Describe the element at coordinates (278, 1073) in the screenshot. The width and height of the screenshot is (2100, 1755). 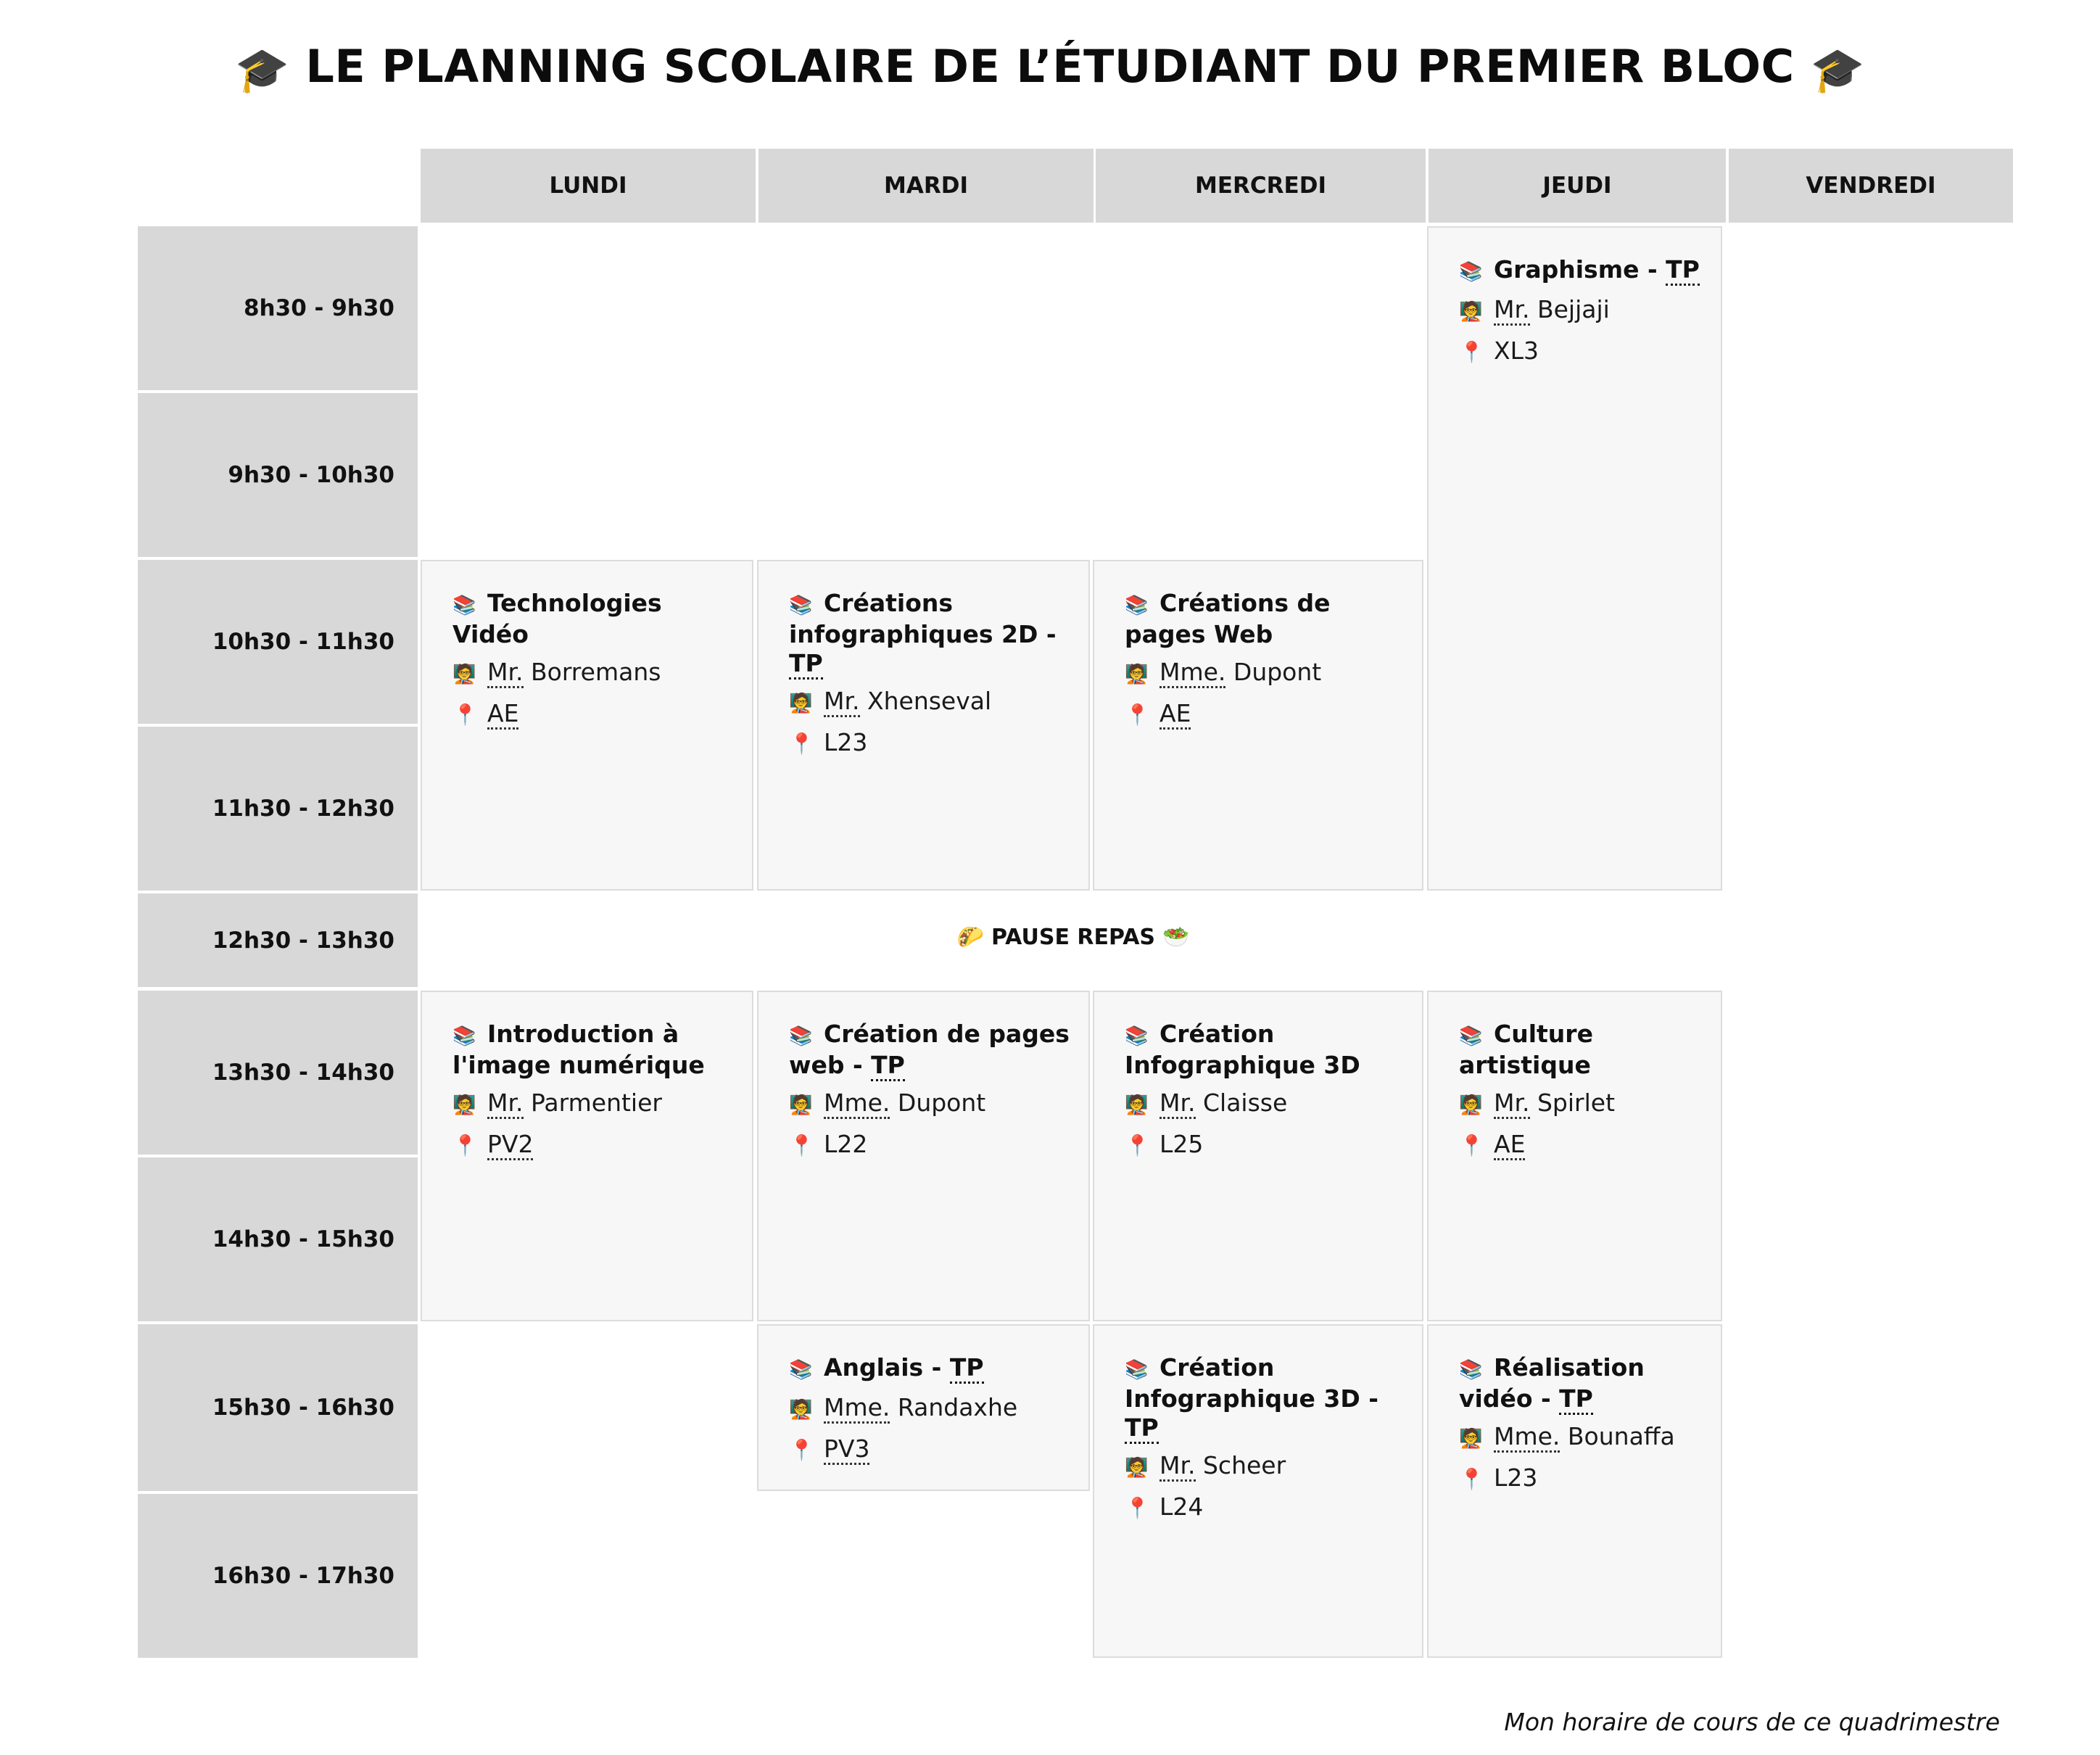
I see `time-slot: 13h30 - 14h30` at that location.